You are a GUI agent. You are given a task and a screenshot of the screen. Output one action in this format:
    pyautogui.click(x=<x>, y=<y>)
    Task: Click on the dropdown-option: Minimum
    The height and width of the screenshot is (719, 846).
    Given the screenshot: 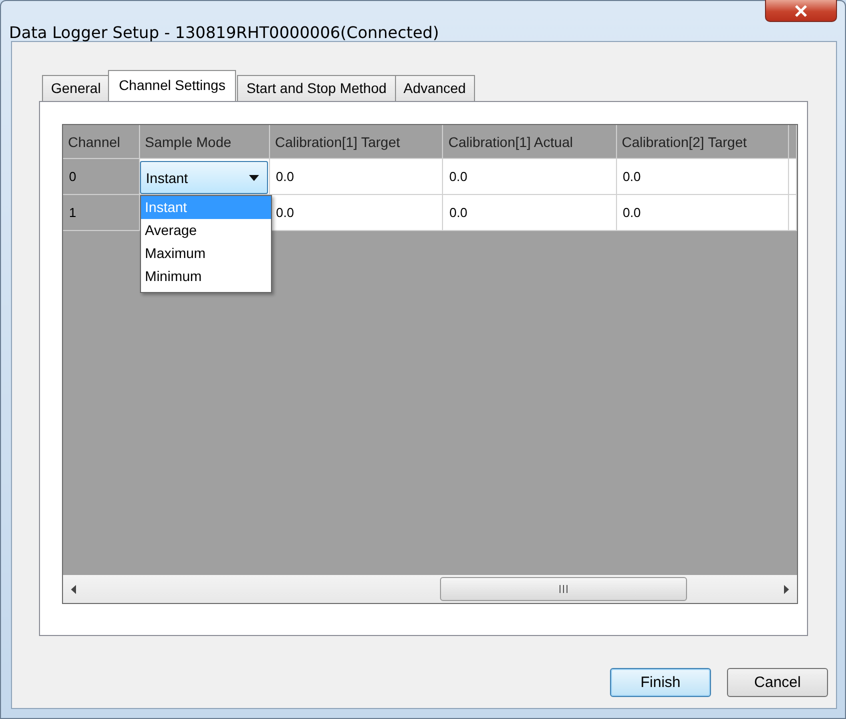 What is the action you would take?
    pyautogui.click(x=205, y=276)
    